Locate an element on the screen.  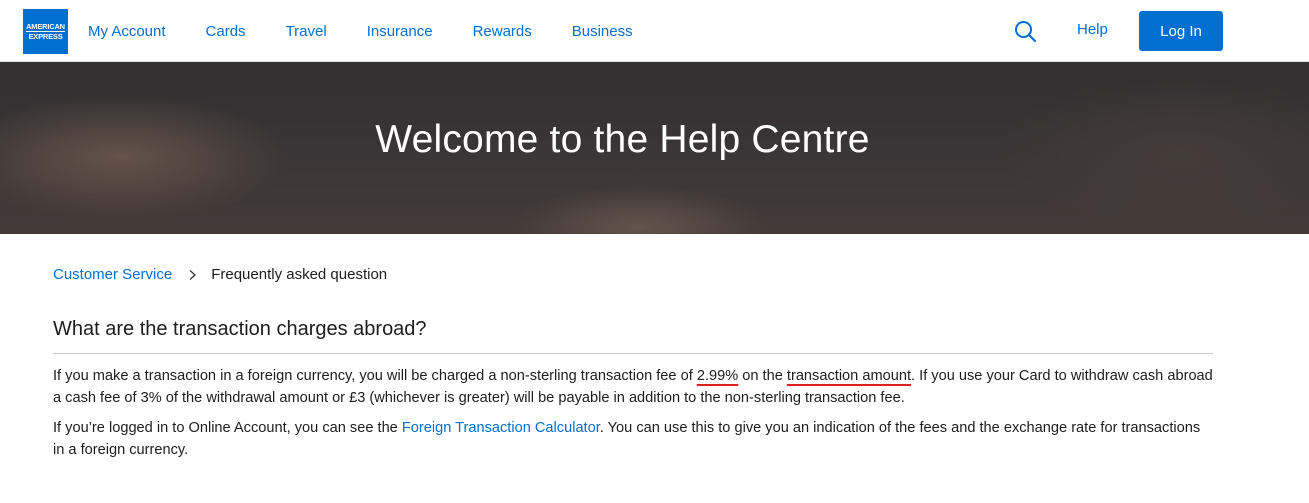
divider is located at coordinates (633, 353).